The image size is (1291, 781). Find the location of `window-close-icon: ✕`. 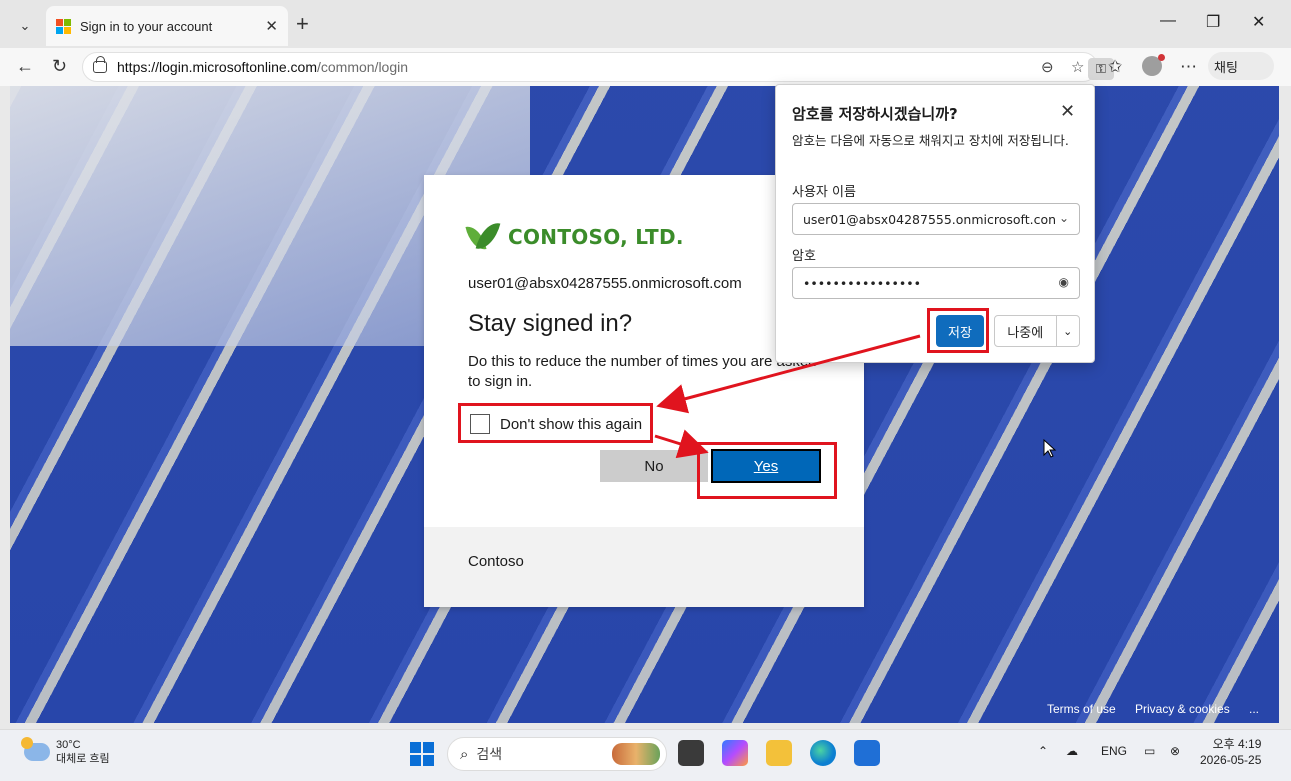

window-close-icon: ✕ is located at coordinates (1258, 22).